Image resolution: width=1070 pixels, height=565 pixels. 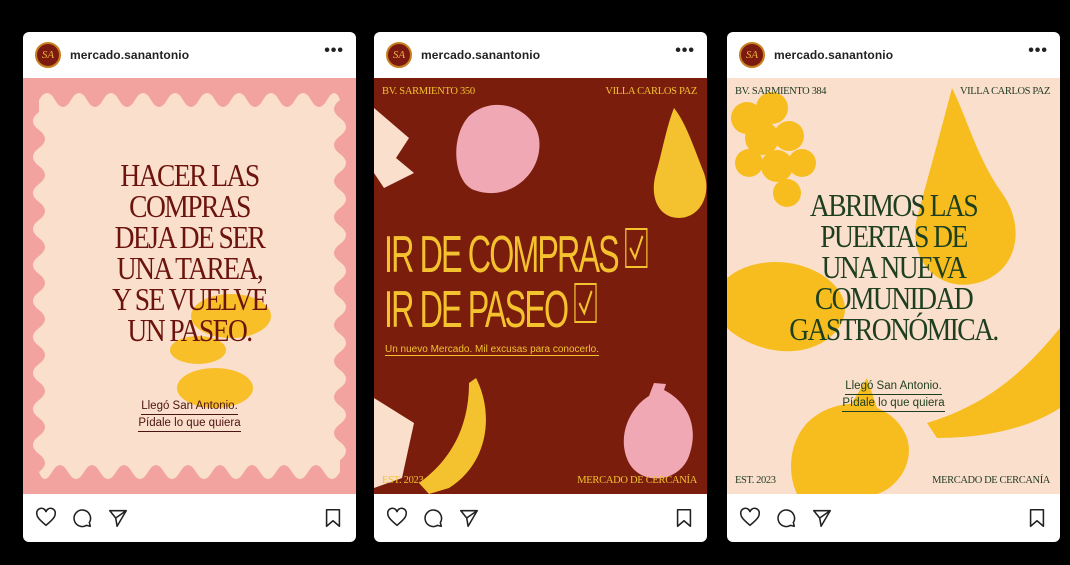 What do you see at coordinates (190, 206) in the screenshot?
I see `headline-line: COMPRAS` at bounding box center [190, 206].